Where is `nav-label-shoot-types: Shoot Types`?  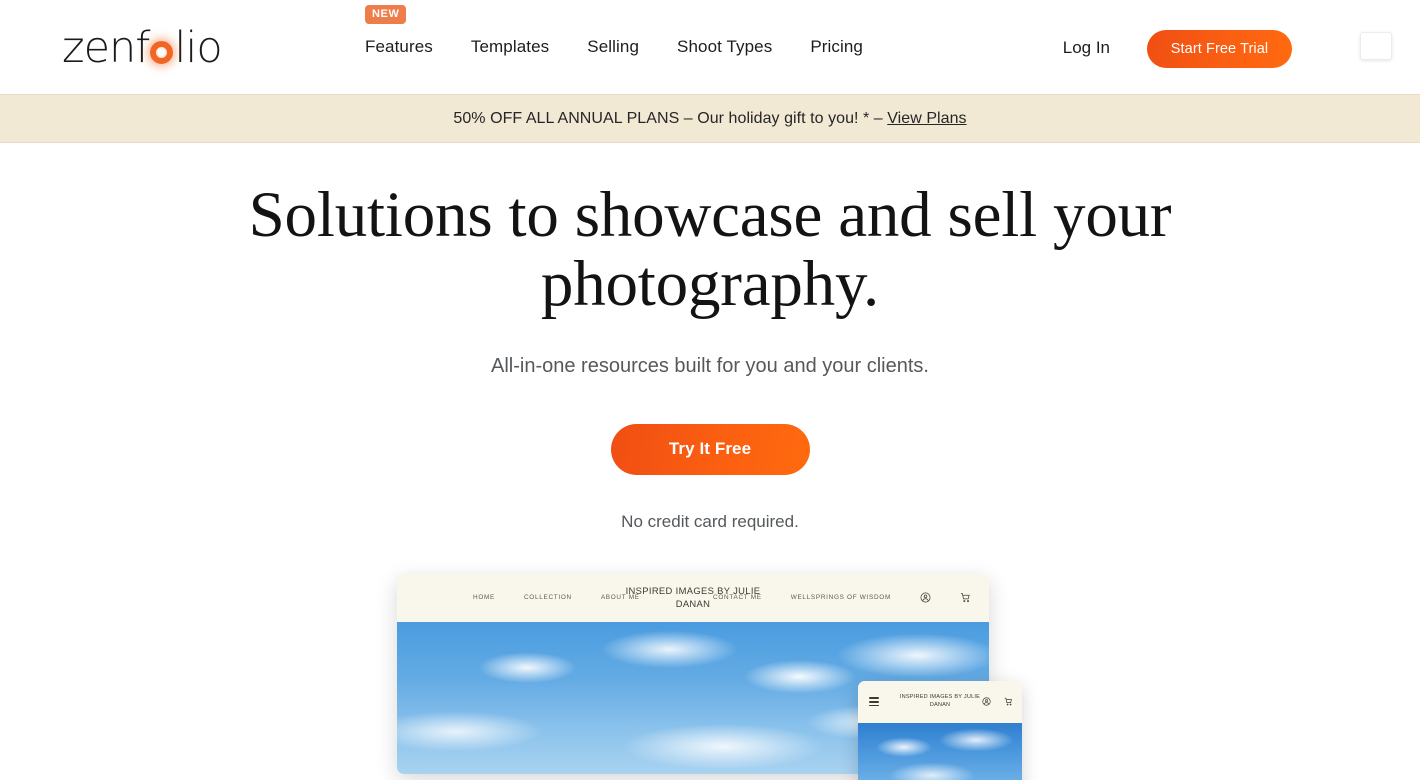 nav-label-shoot-types: Shoot Types is located at coordinates (725, 46).